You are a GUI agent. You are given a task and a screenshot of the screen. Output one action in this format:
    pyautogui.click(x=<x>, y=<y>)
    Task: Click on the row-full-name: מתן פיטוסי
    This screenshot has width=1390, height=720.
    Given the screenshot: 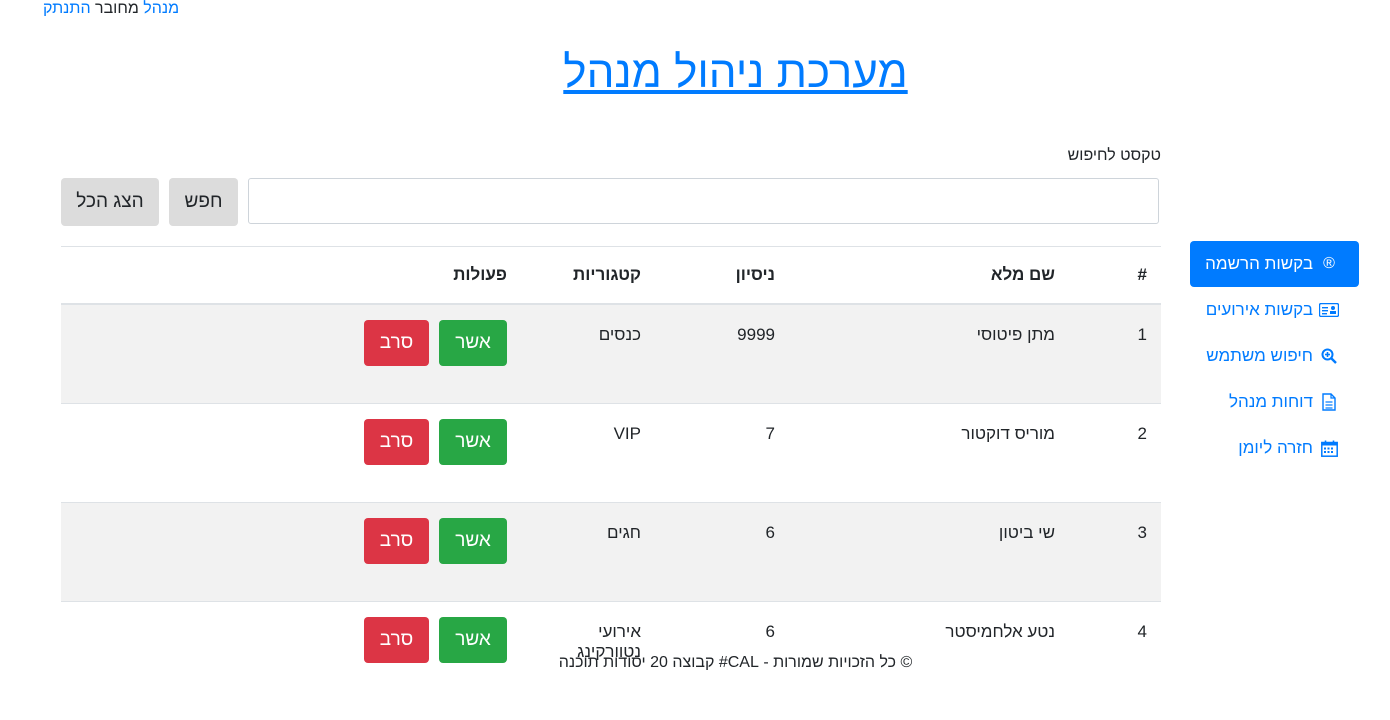 What is the action you would take?
    pyautogui.click(x=929, y=353)
    